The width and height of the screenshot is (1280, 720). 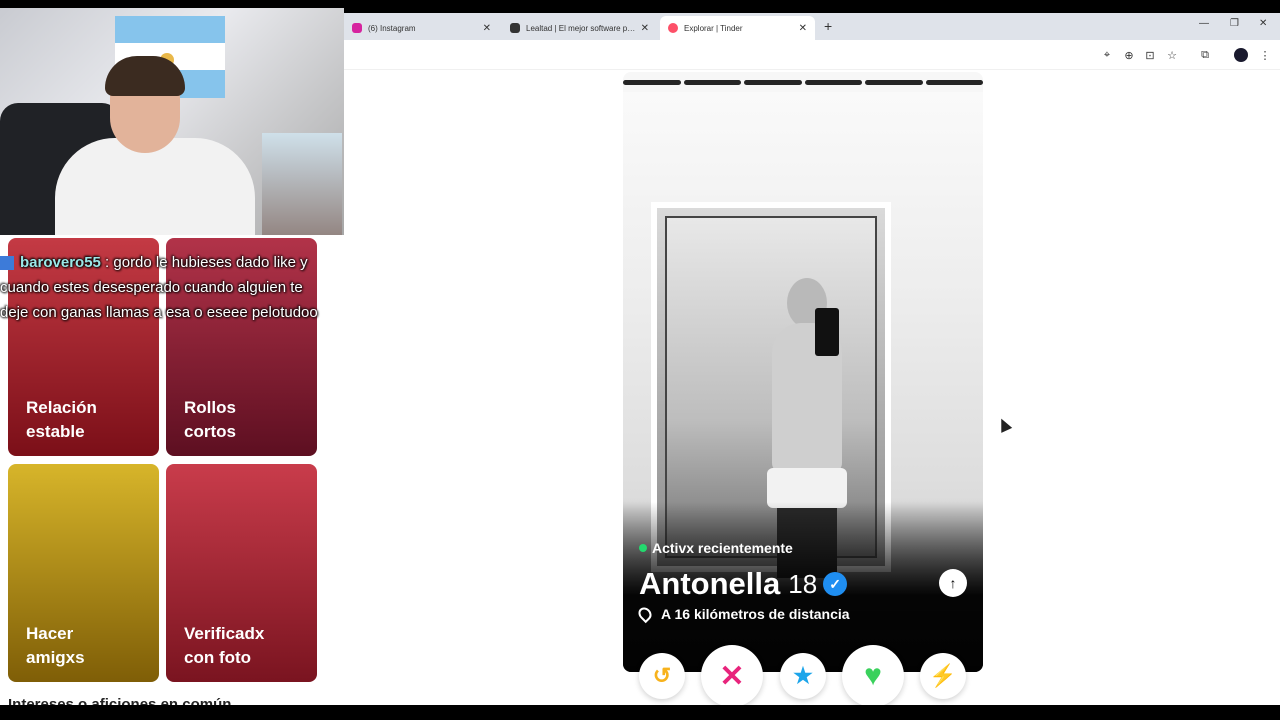 I want to click on webcam-overlay, so click(x=172, y=121).